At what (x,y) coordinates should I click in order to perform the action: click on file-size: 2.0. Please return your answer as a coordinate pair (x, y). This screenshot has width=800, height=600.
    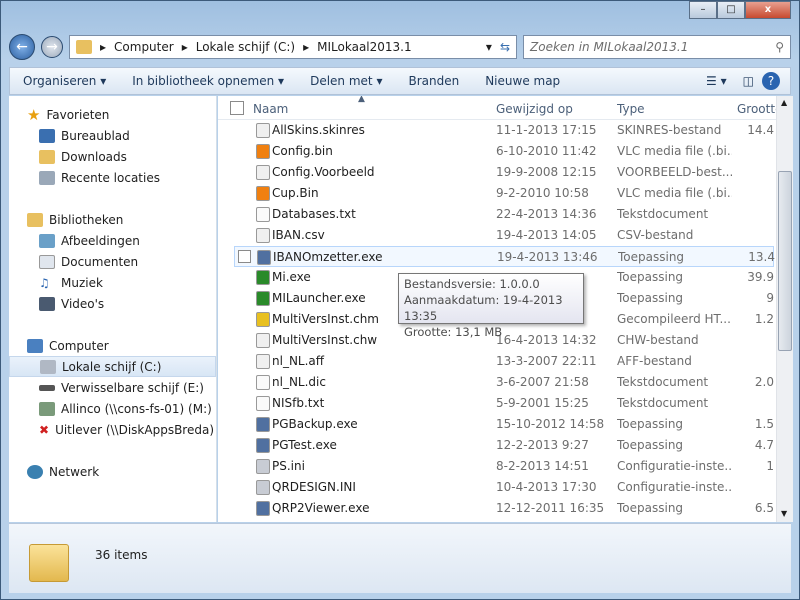
    Looking at the image, I should click on (764, 382).